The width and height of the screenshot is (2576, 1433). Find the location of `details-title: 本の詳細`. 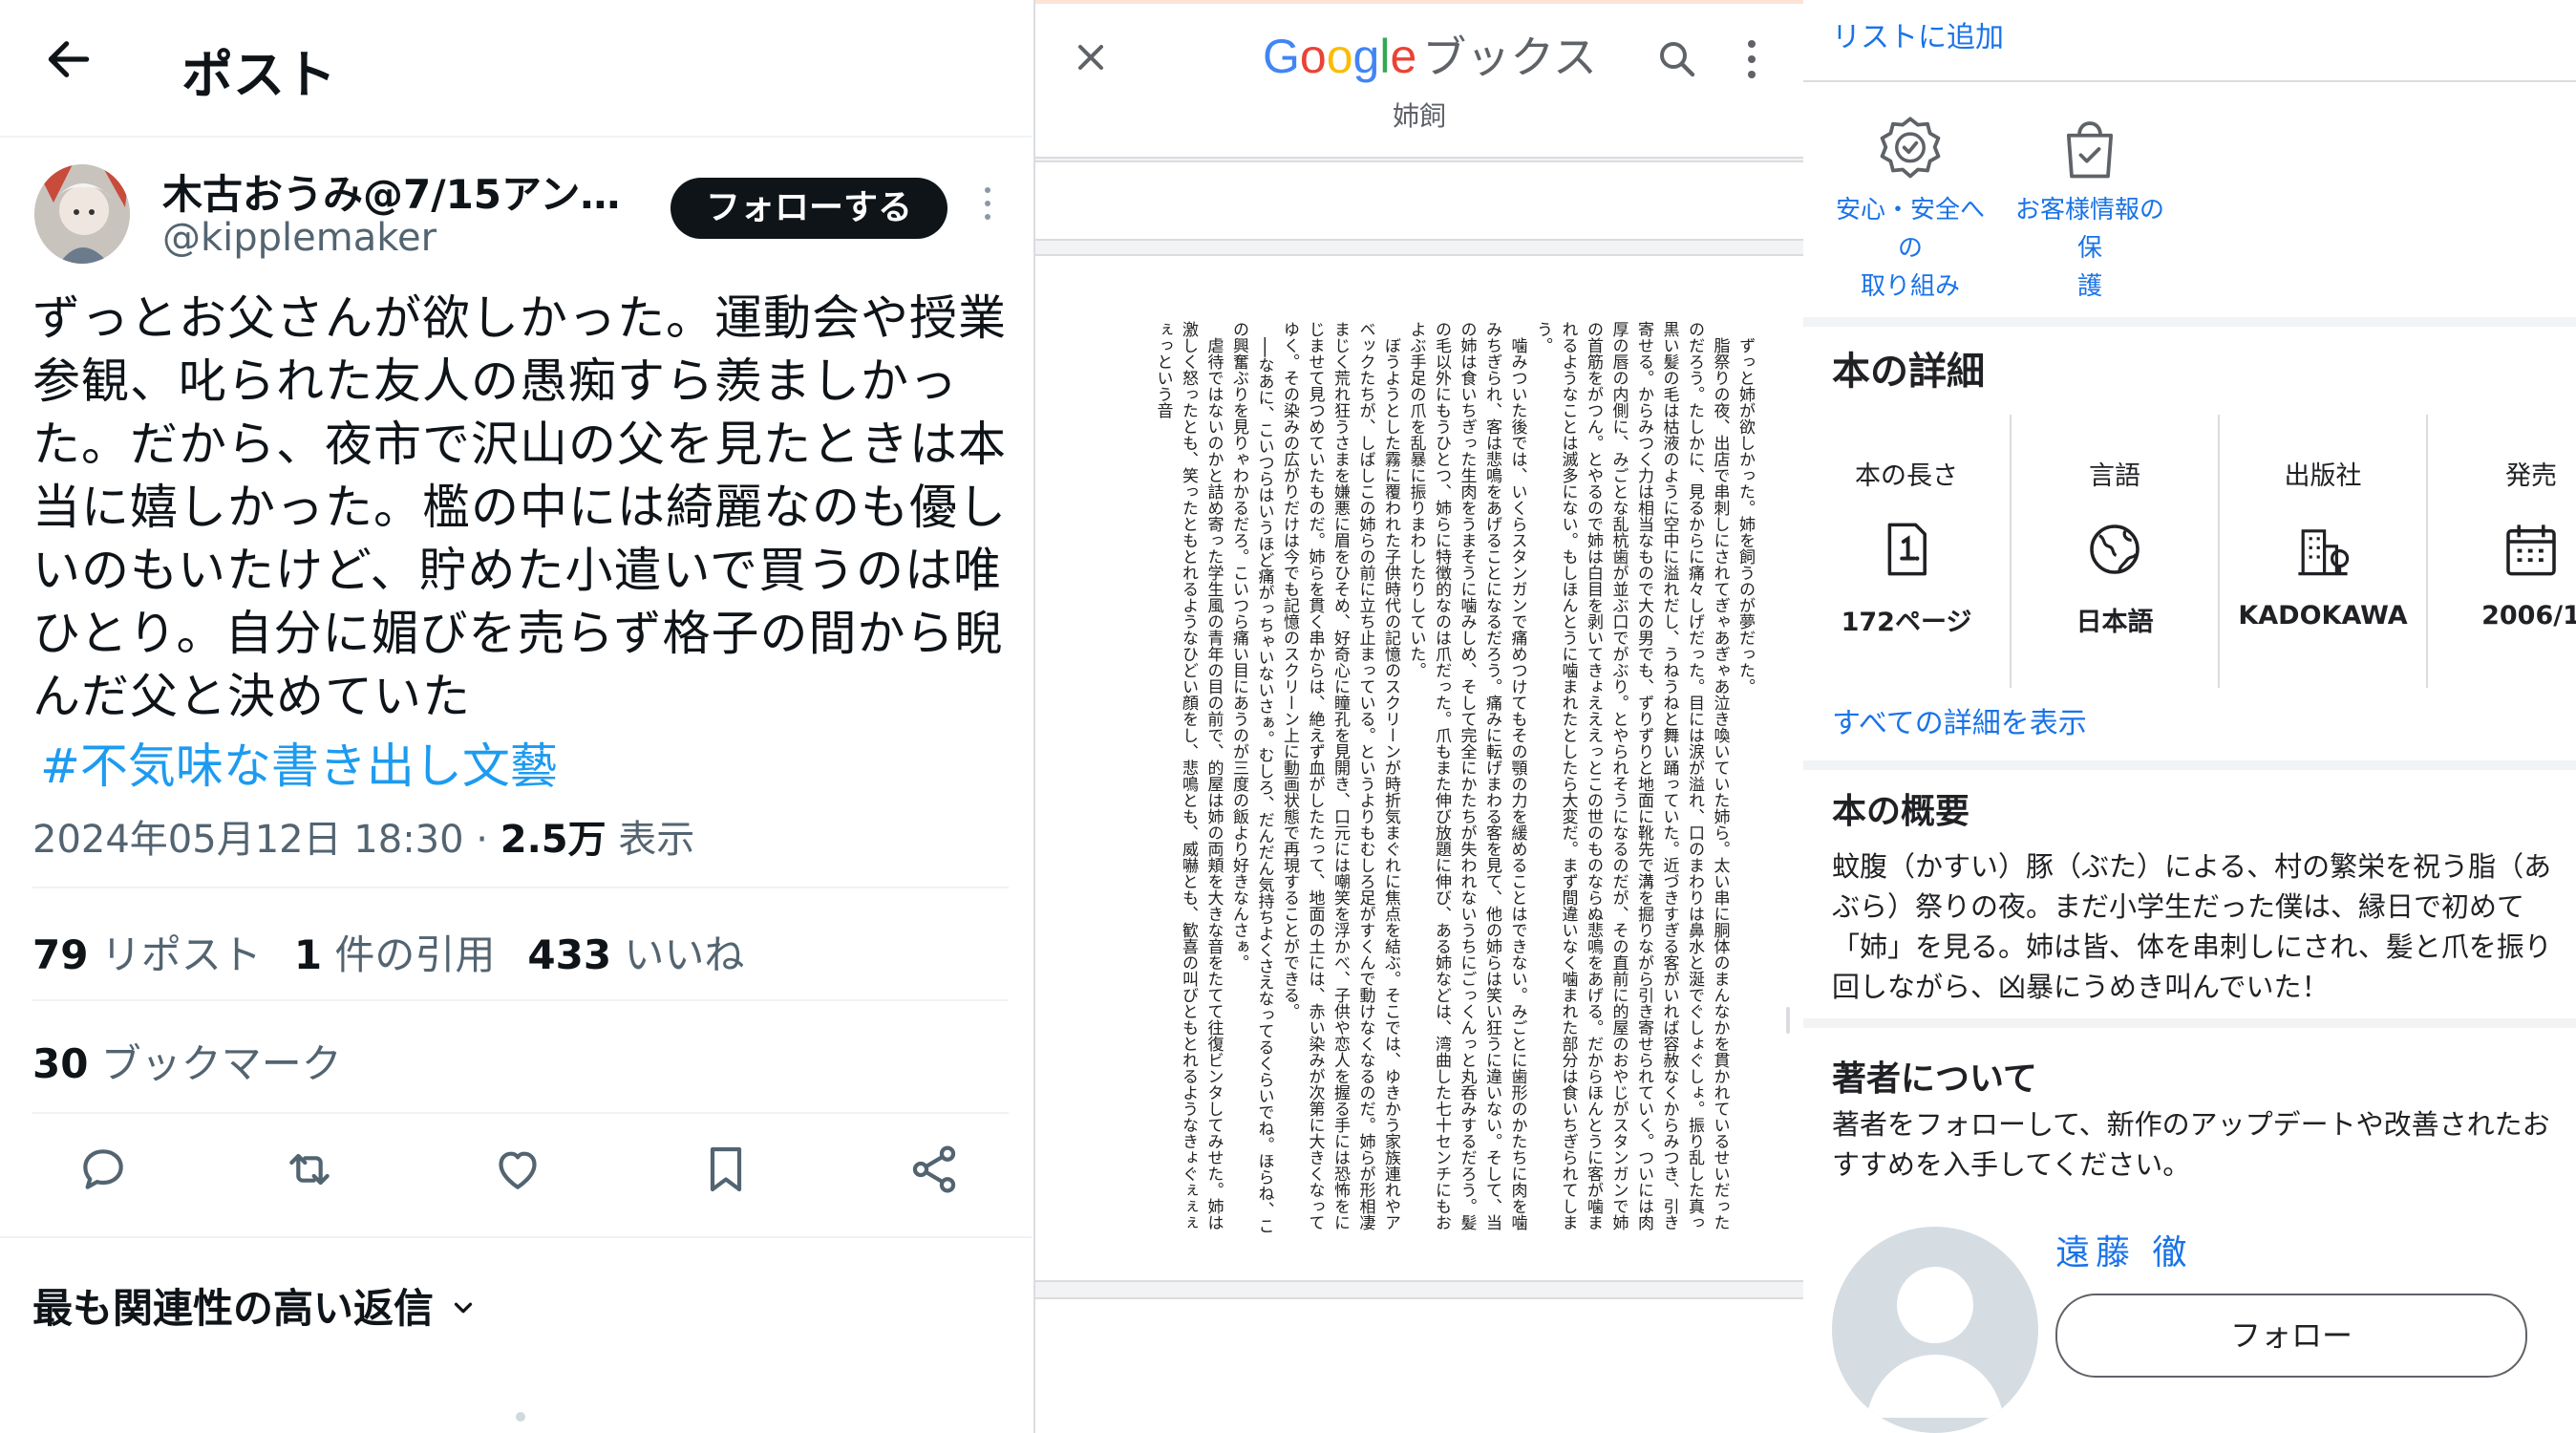

details-title: 本の詳細 is located at coordinates (1908, 372).